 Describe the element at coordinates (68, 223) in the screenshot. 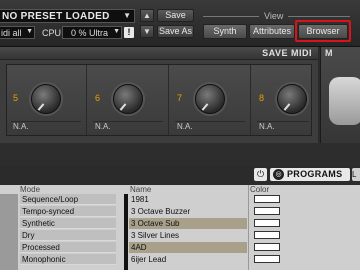

I see `mode-item: Synthetic` at that location.